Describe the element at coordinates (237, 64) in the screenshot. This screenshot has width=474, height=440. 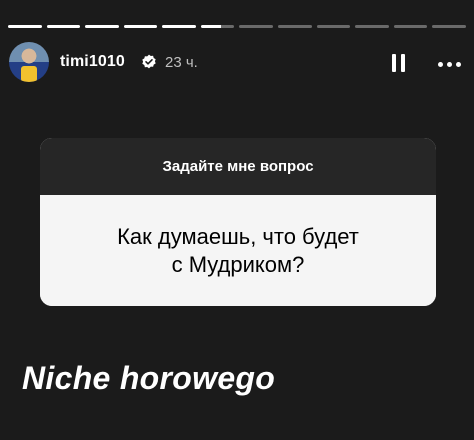
I see `story-header: timi1010 23 ч.` at that location.